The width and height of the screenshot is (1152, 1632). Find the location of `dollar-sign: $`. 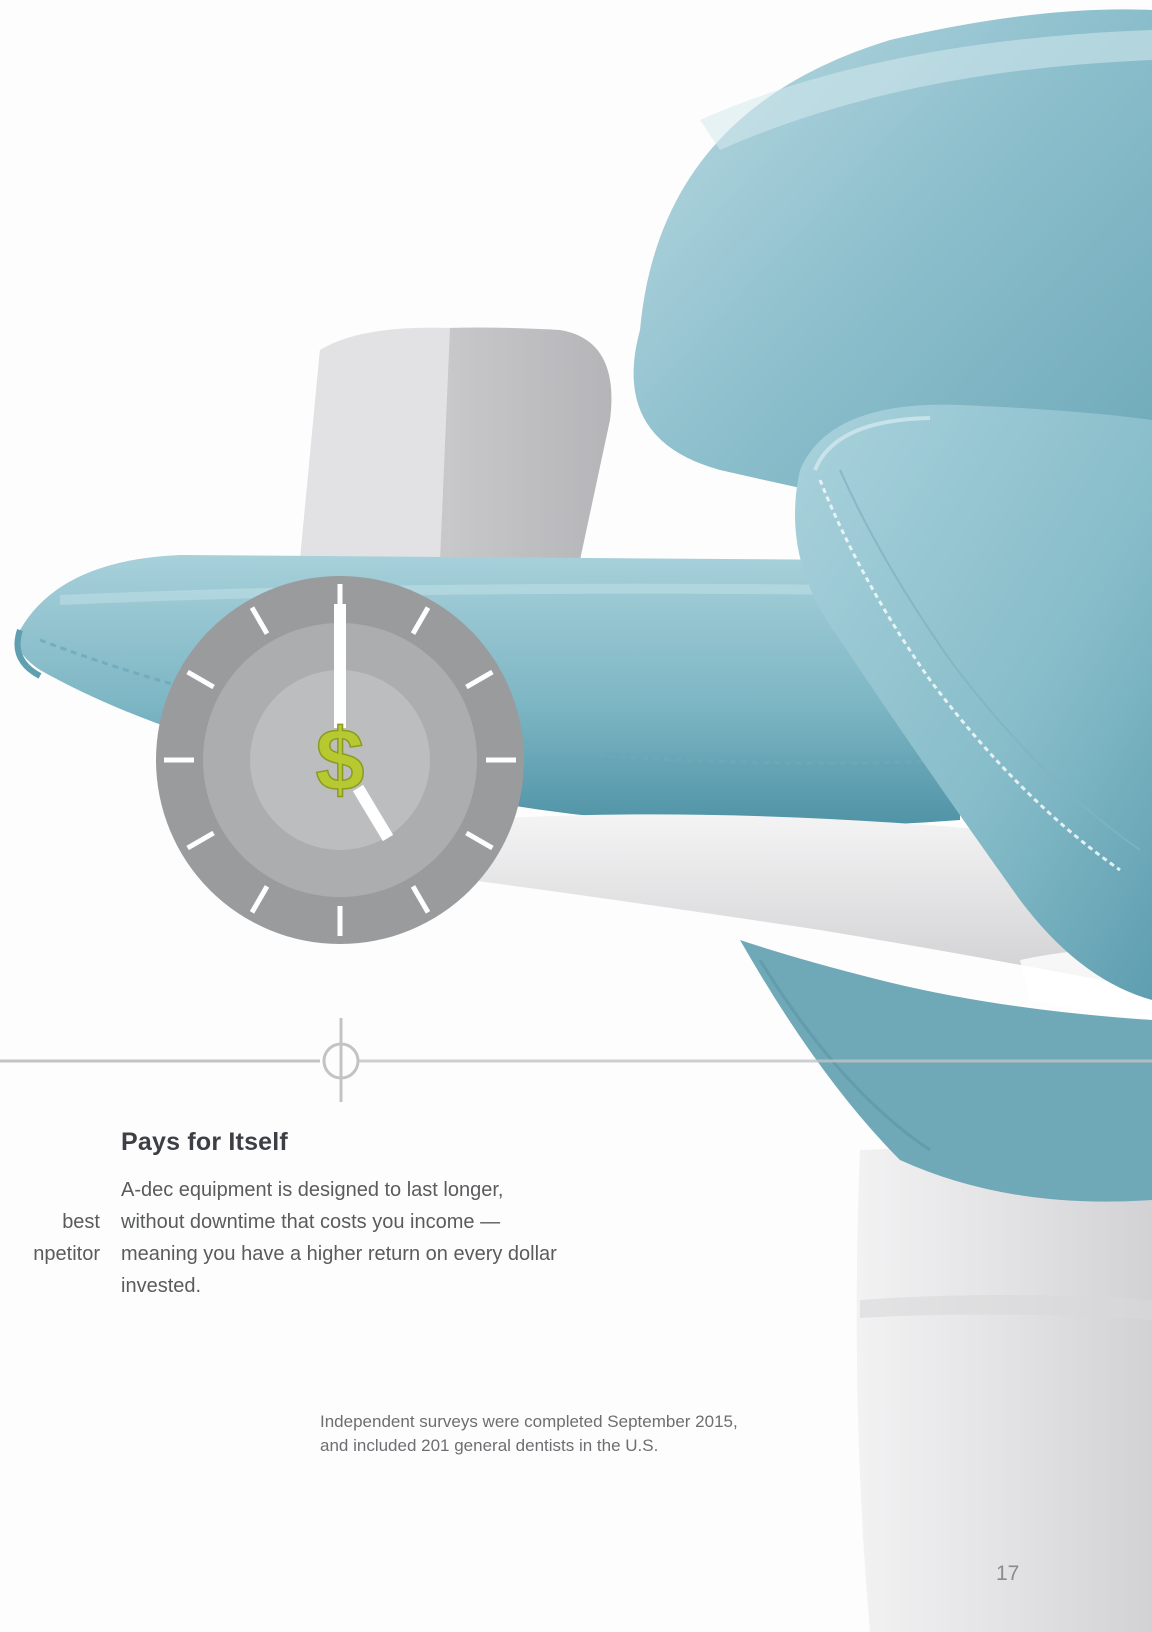

dollar-sign: $ is located at coordinates (340, 759).